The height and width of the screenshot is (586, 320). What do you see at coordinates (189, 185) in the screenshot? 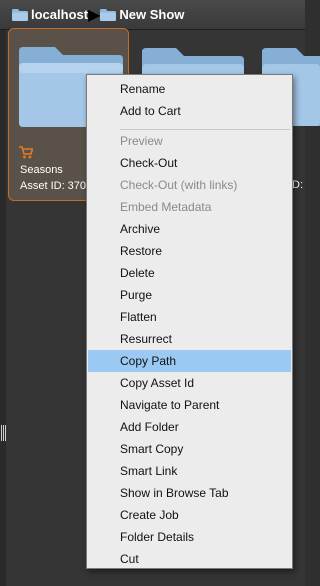
I see `menu-item-check-out-with-links: Check-Out (with links)` at bounding box center [189, 185].